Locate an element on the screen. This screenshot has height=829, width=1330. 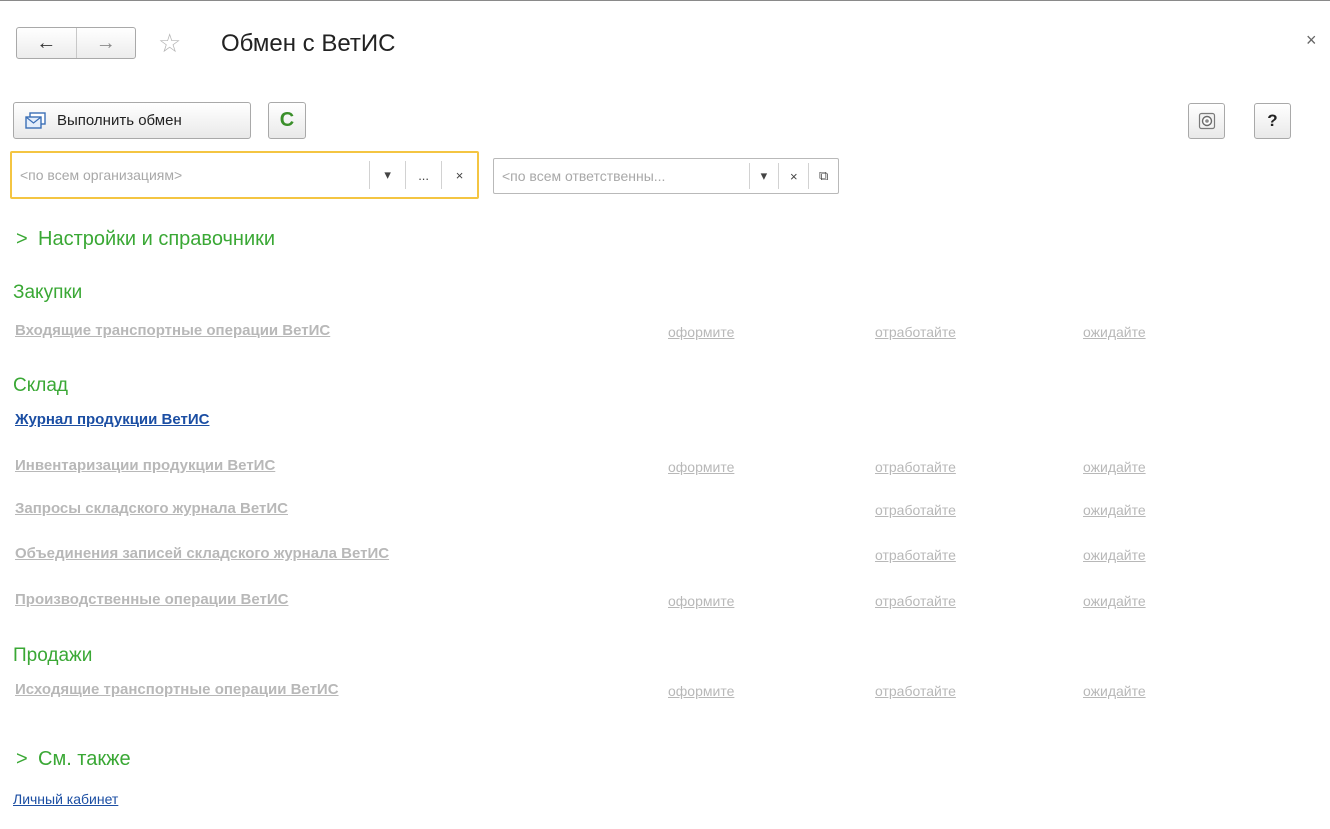
incoming-transport-link: Входящие транспортные операции ВетИС is located at coordinates (172, 330).